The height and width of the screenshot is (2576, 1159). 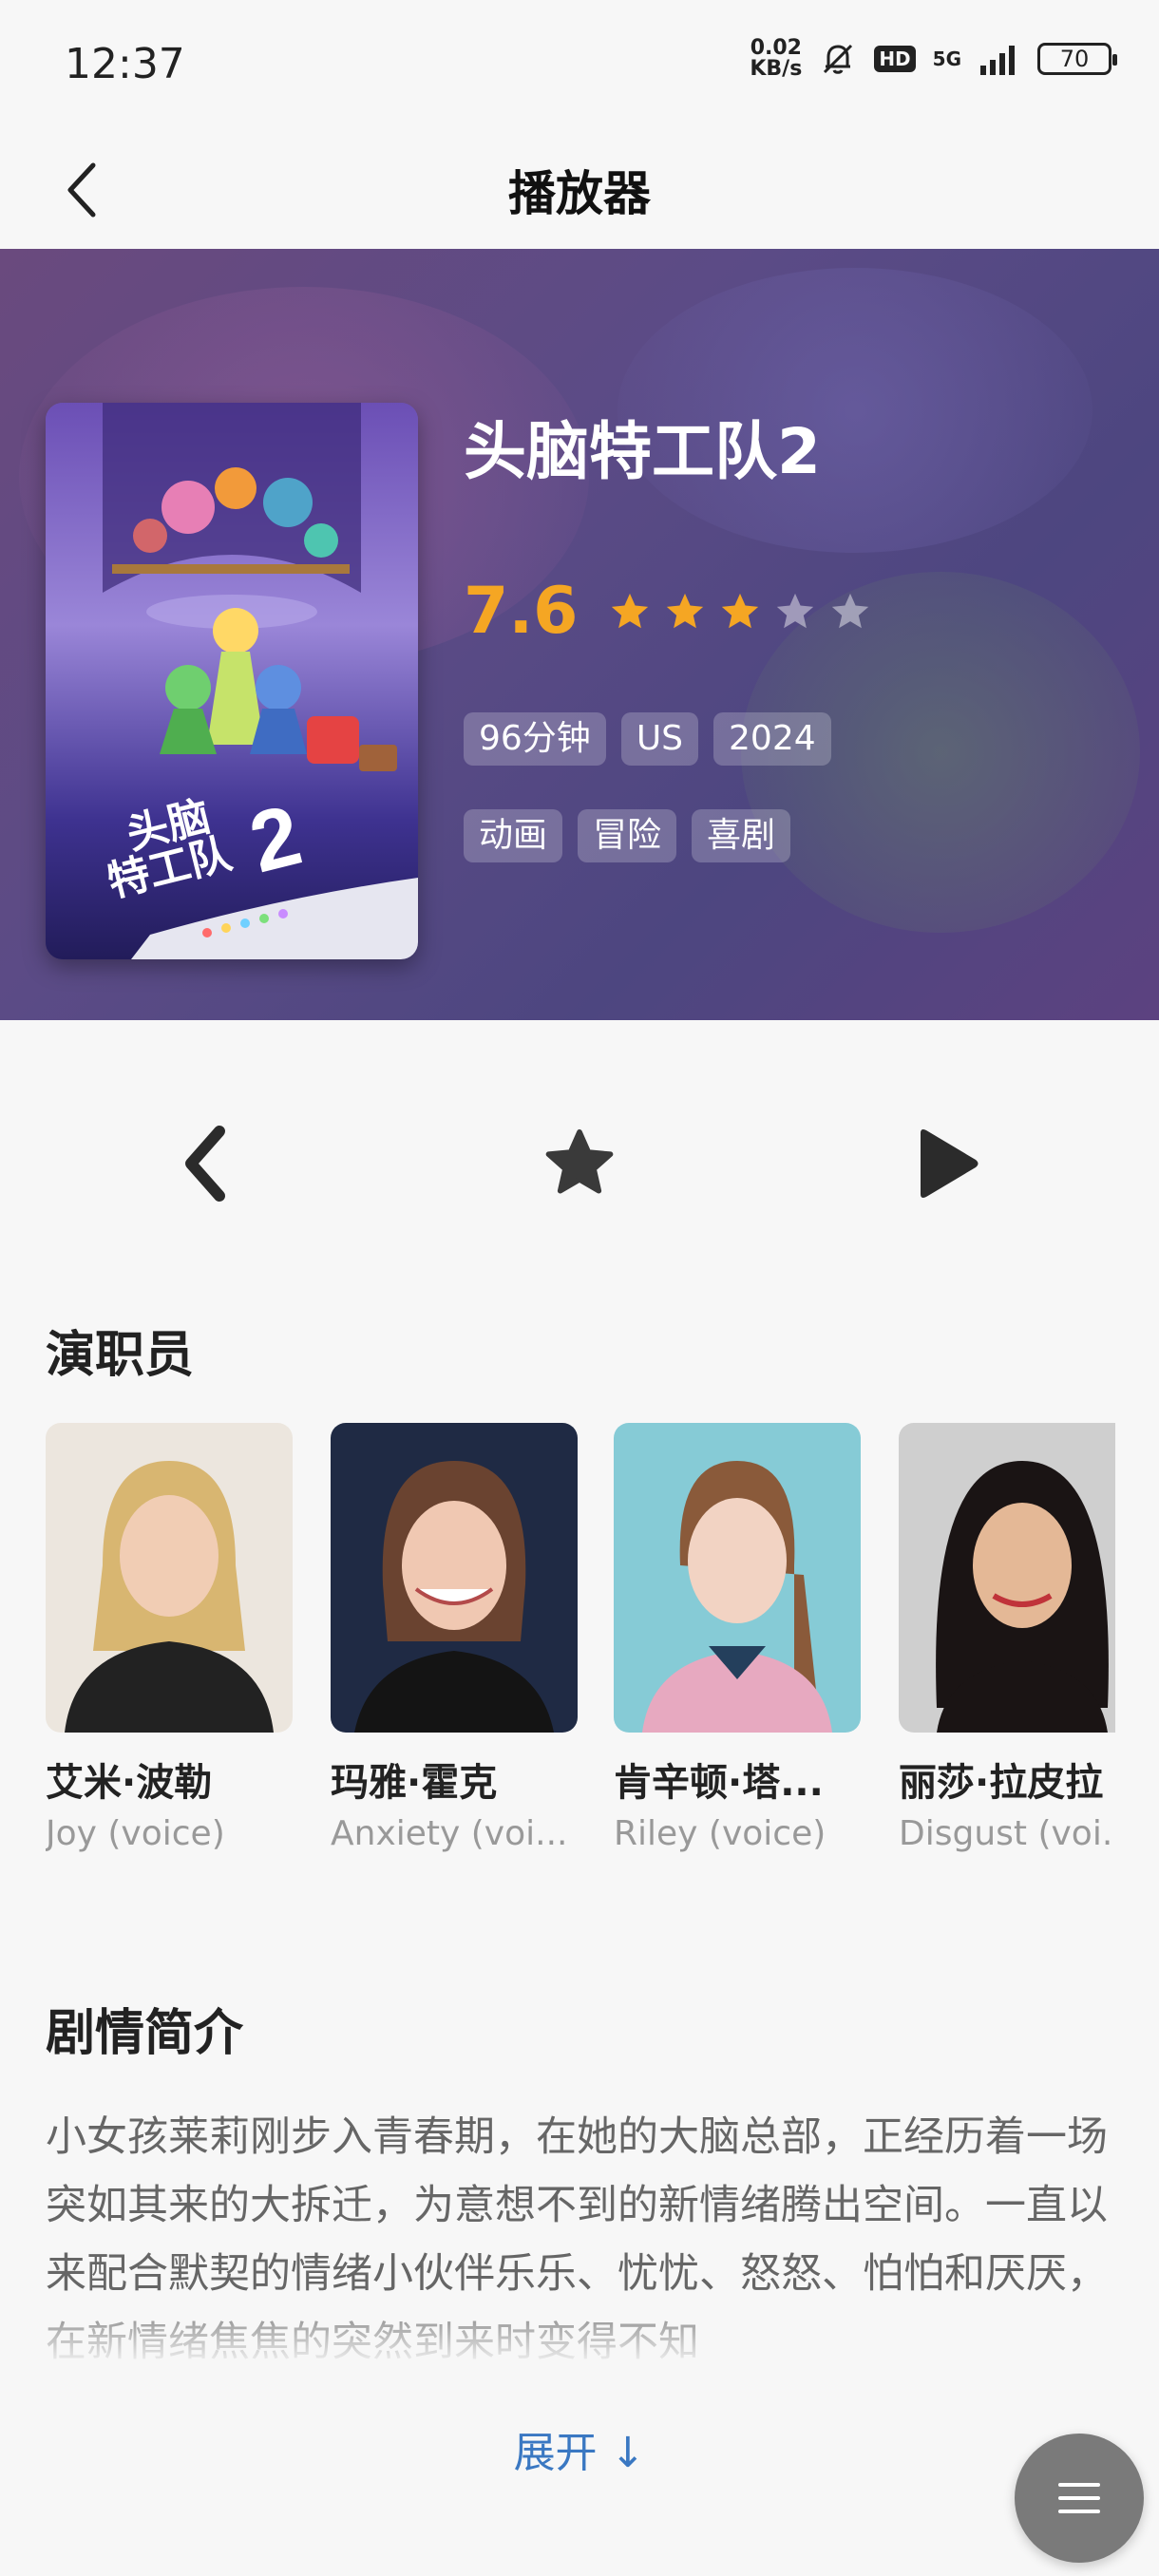 I want to click on previous-button, so click(x=206, y=1163).